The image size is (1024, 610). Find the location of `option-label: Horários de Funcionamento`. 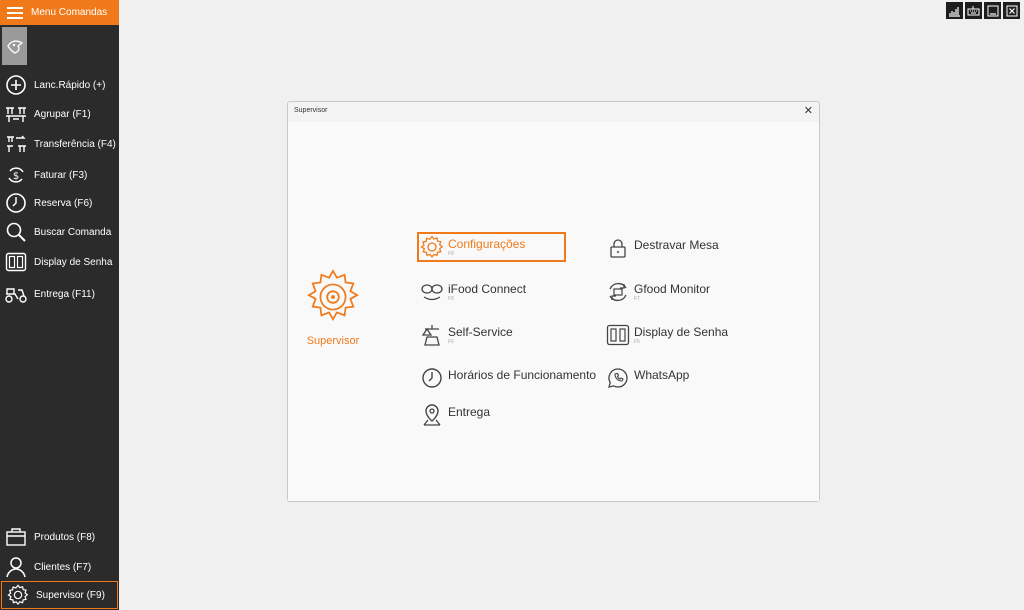

option-label: Horários de Funcionamento is located at coordinates (522, 375).